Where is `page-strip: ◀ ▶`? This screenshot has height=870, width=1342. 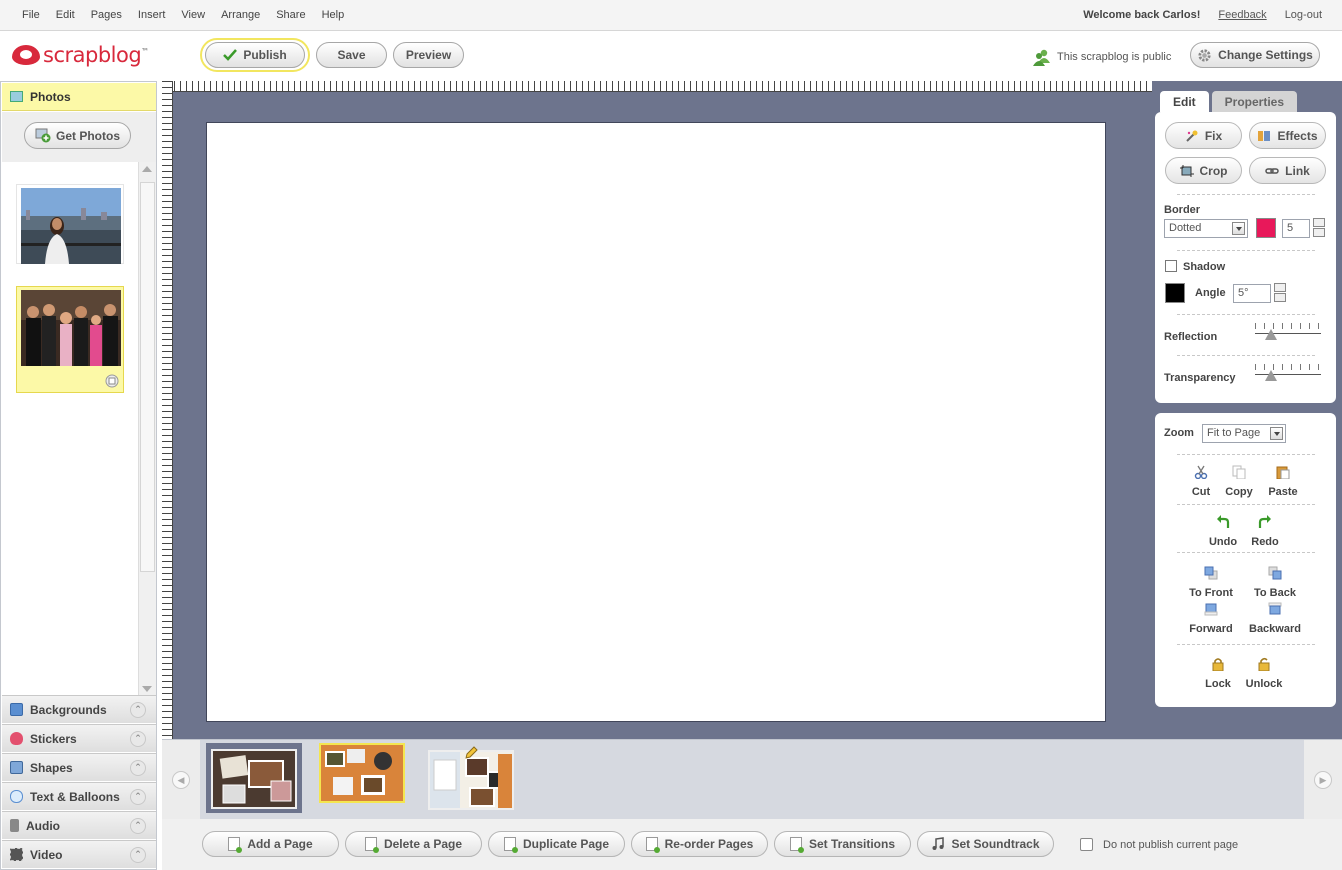
page-strip: ◀ ▶ is located at coordinates (752, 779).